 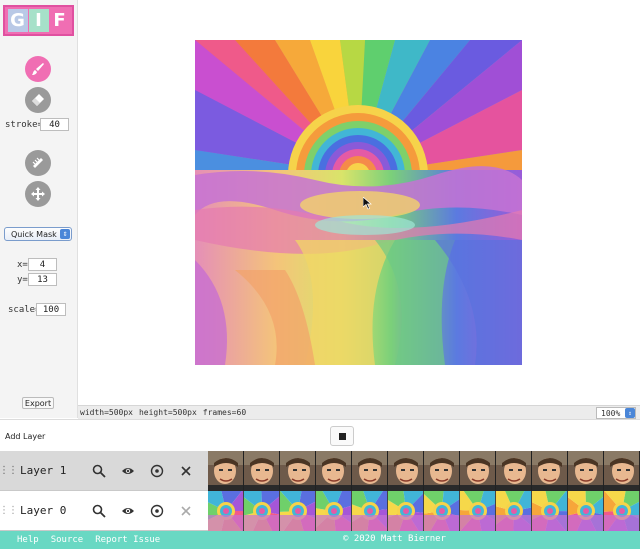 What do you see at coordinates (394, 539) in the screenshot?
I see `copyright-text: © 2020 Matt Bierner` at bounding box center [394, 539].